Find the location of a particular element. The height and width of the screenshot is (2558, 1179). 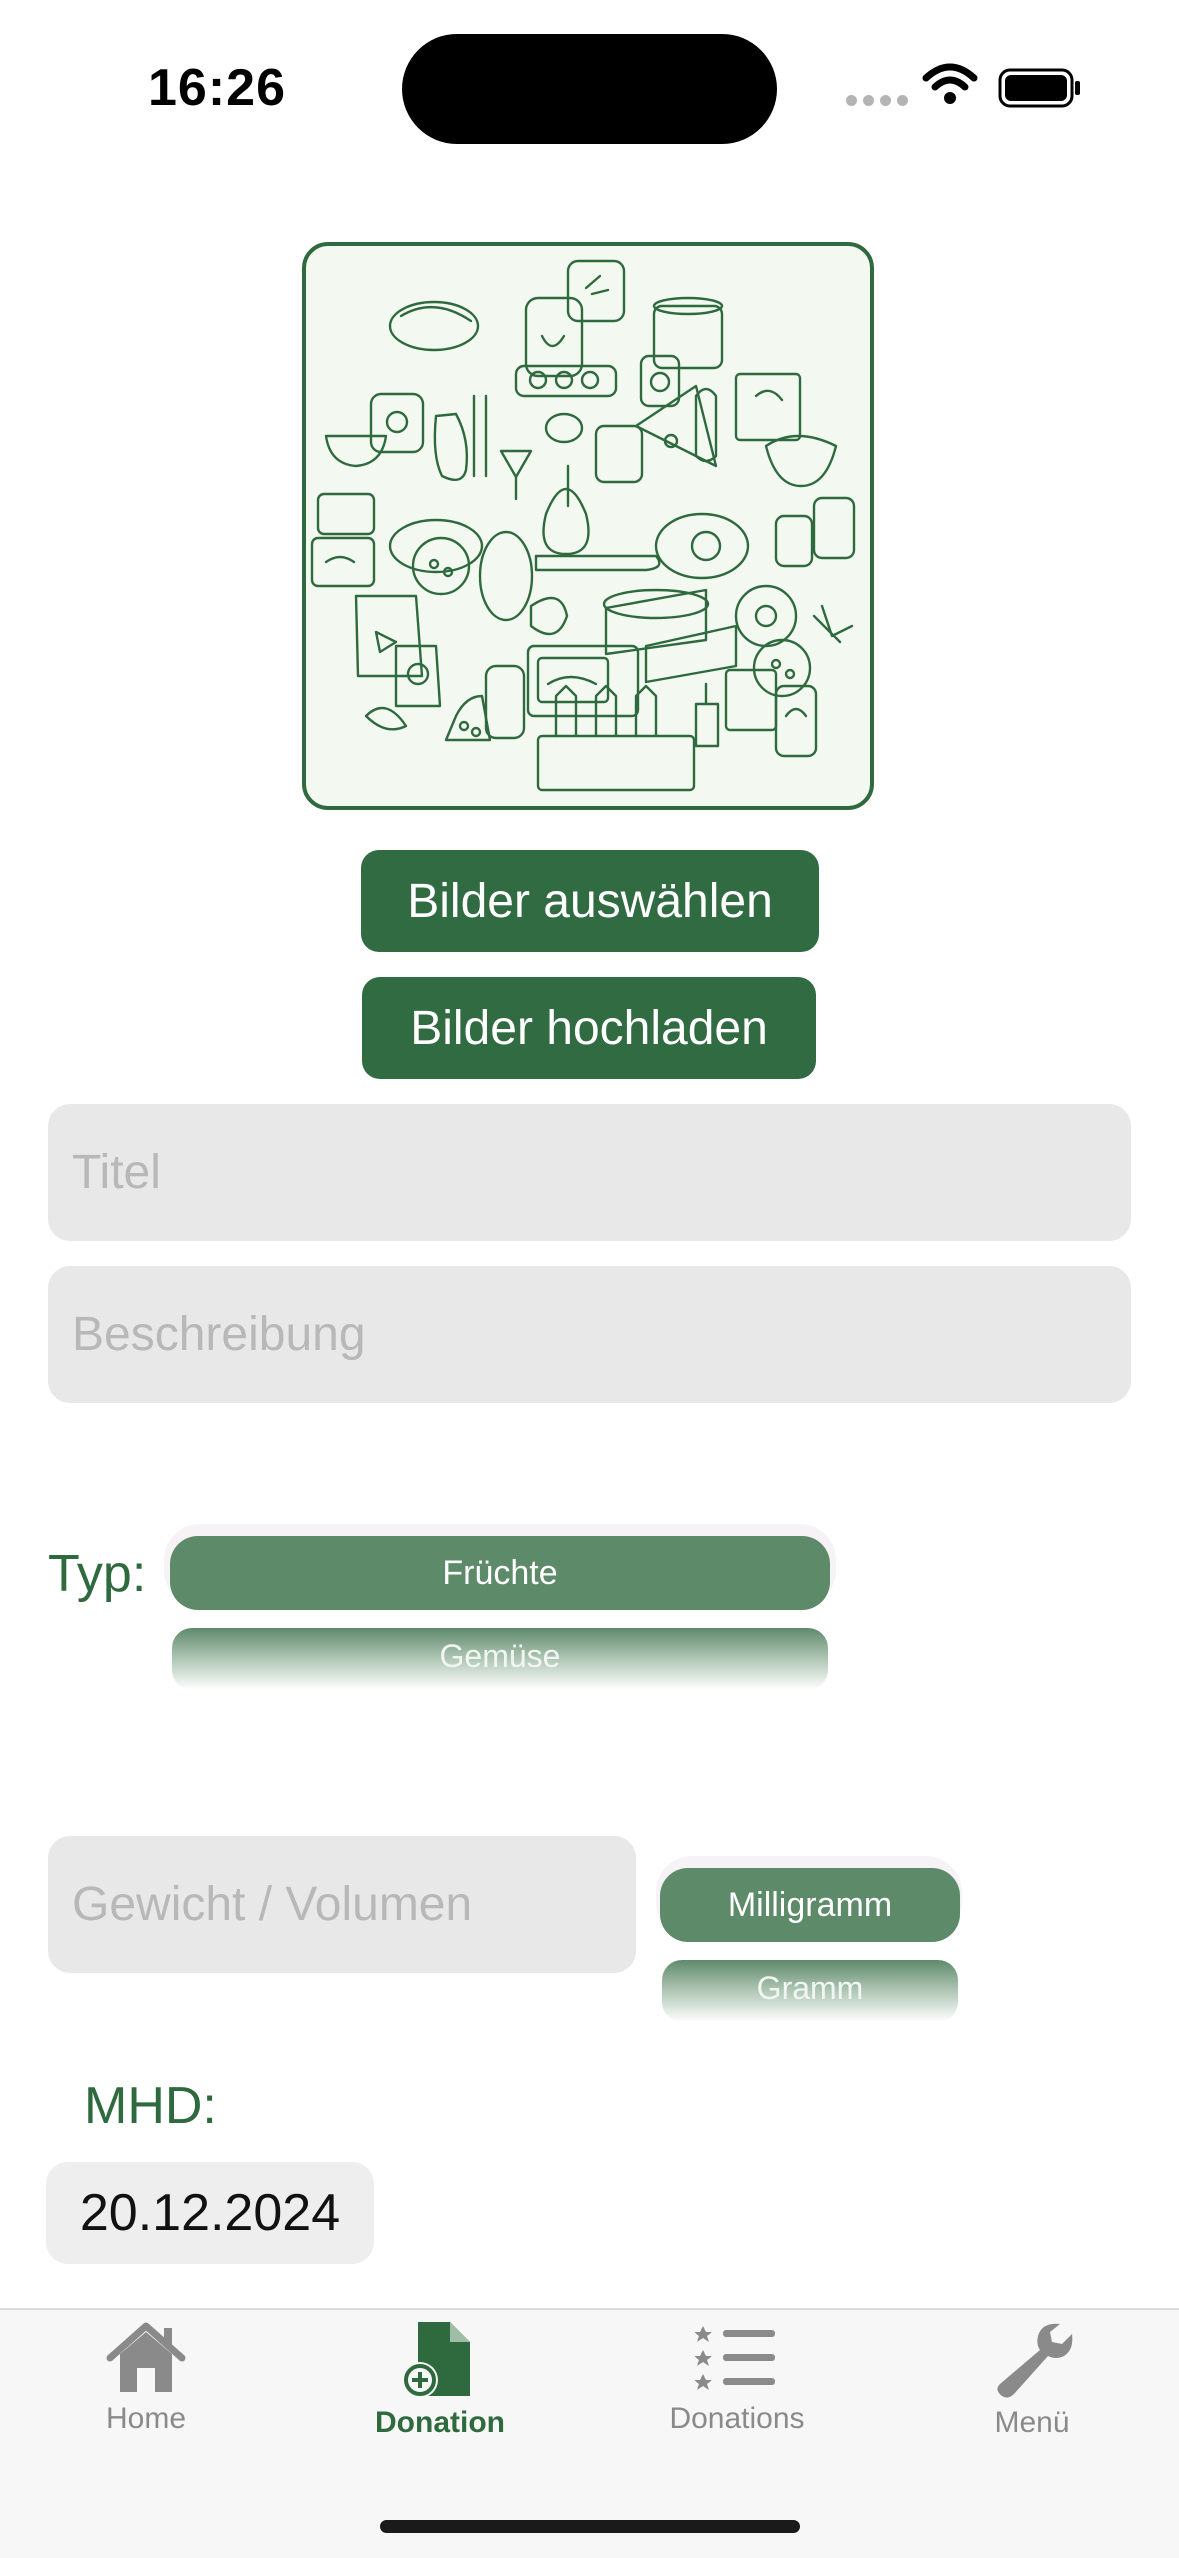

wrench-icon is located at coordinates (1035, 2360).